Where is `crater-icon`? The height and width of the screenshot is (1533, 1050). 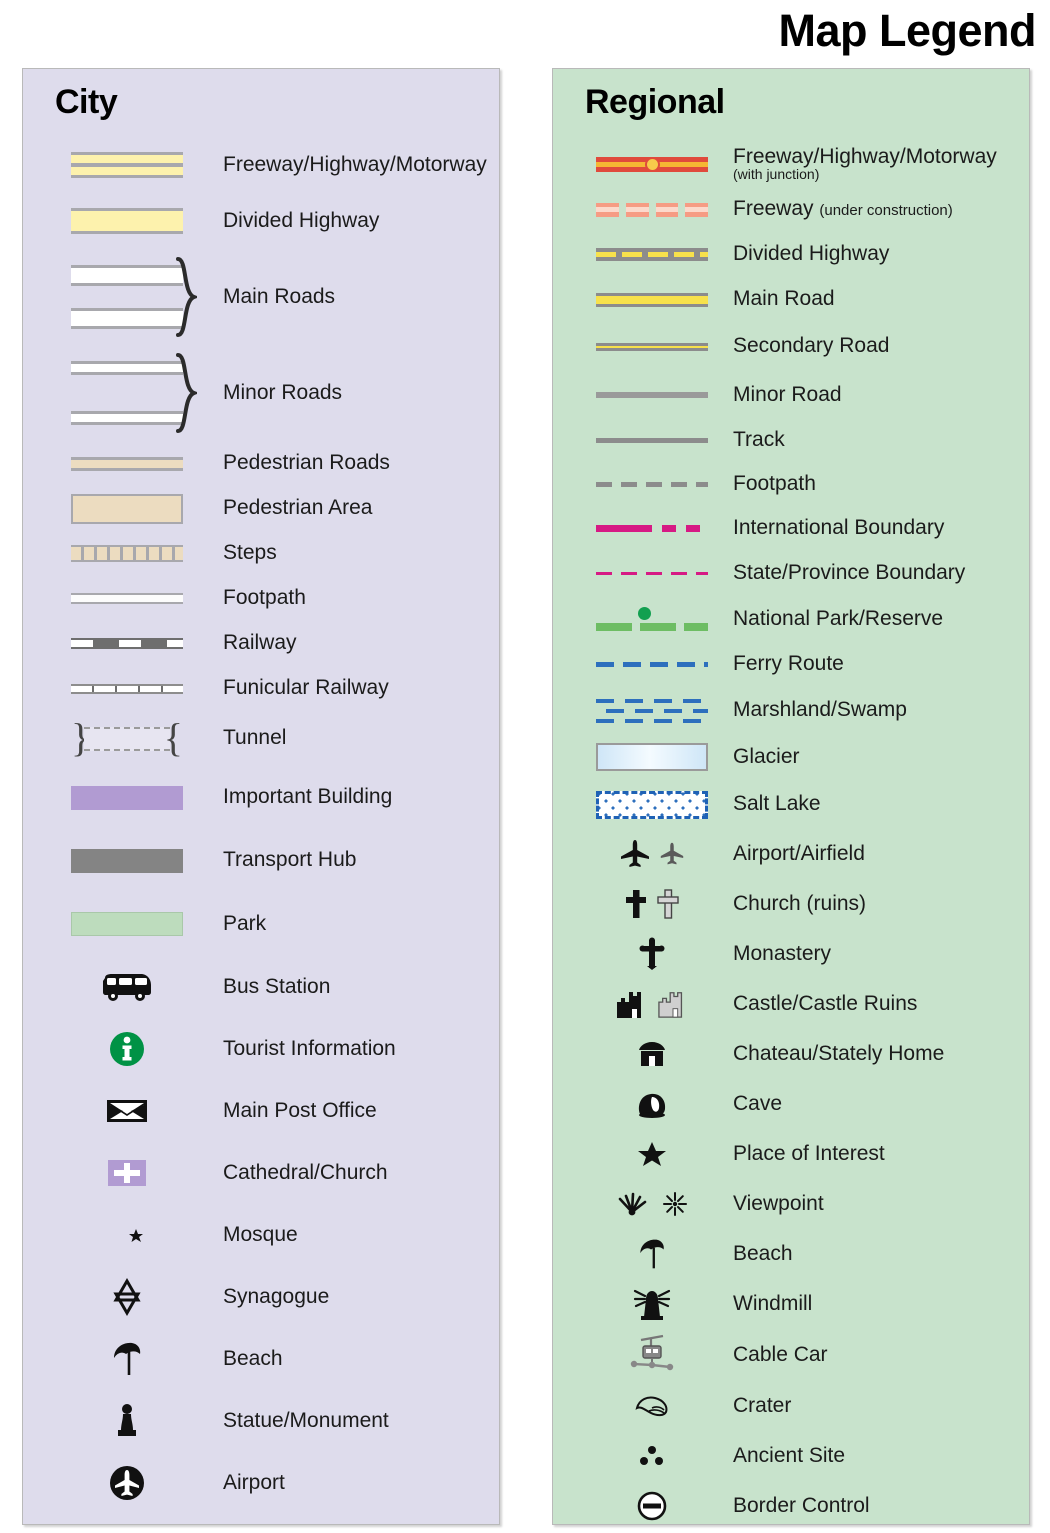 crater-icon is located at coordinates (652, 1406).